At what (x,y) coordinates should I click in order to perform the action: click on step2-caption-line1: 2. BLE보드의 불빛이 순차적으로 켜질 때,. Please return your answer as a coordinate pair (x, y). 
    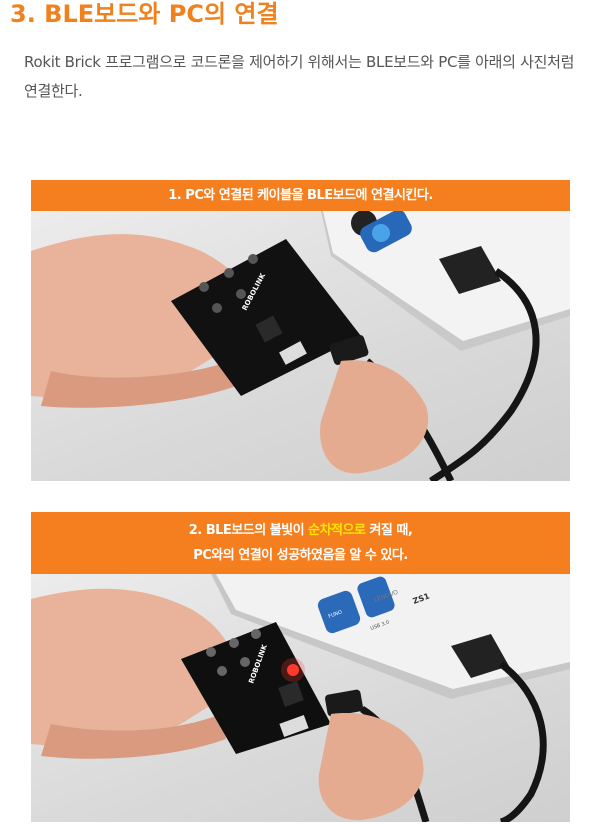
    Looking at the image, I should click on (300, 530).